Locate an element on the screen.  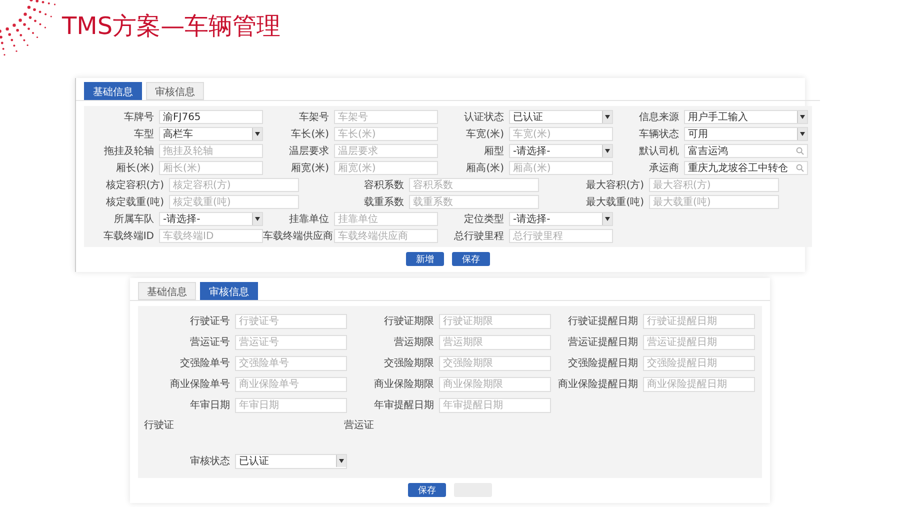
field-label: 商业保险单号 is located at coordinates (200, 384).